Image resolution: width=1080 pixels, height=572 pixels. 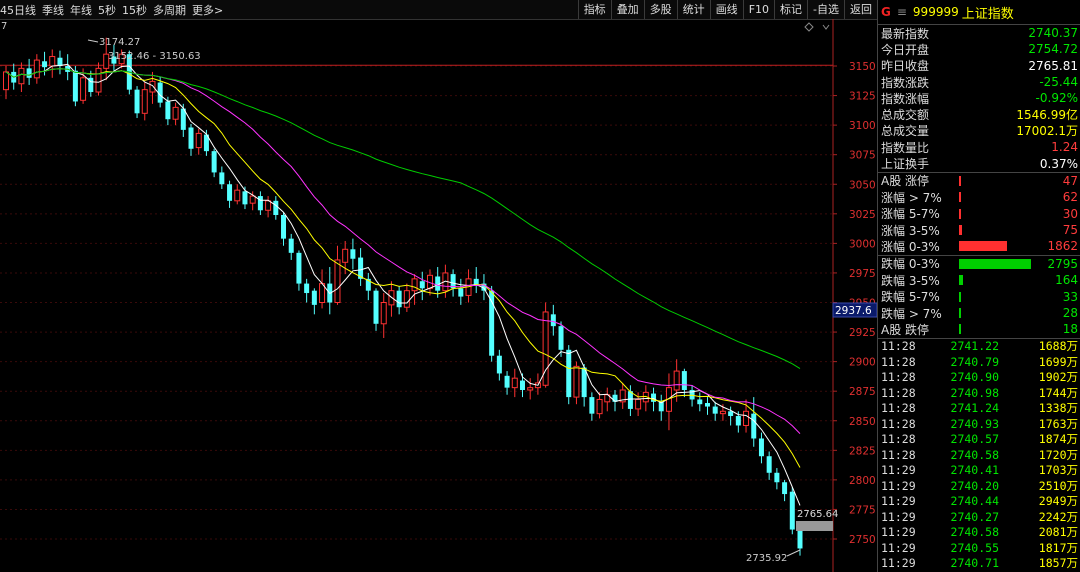 I want to click on tick-row: 11:28 2740.98 1744万, so click(x=979, y=393).